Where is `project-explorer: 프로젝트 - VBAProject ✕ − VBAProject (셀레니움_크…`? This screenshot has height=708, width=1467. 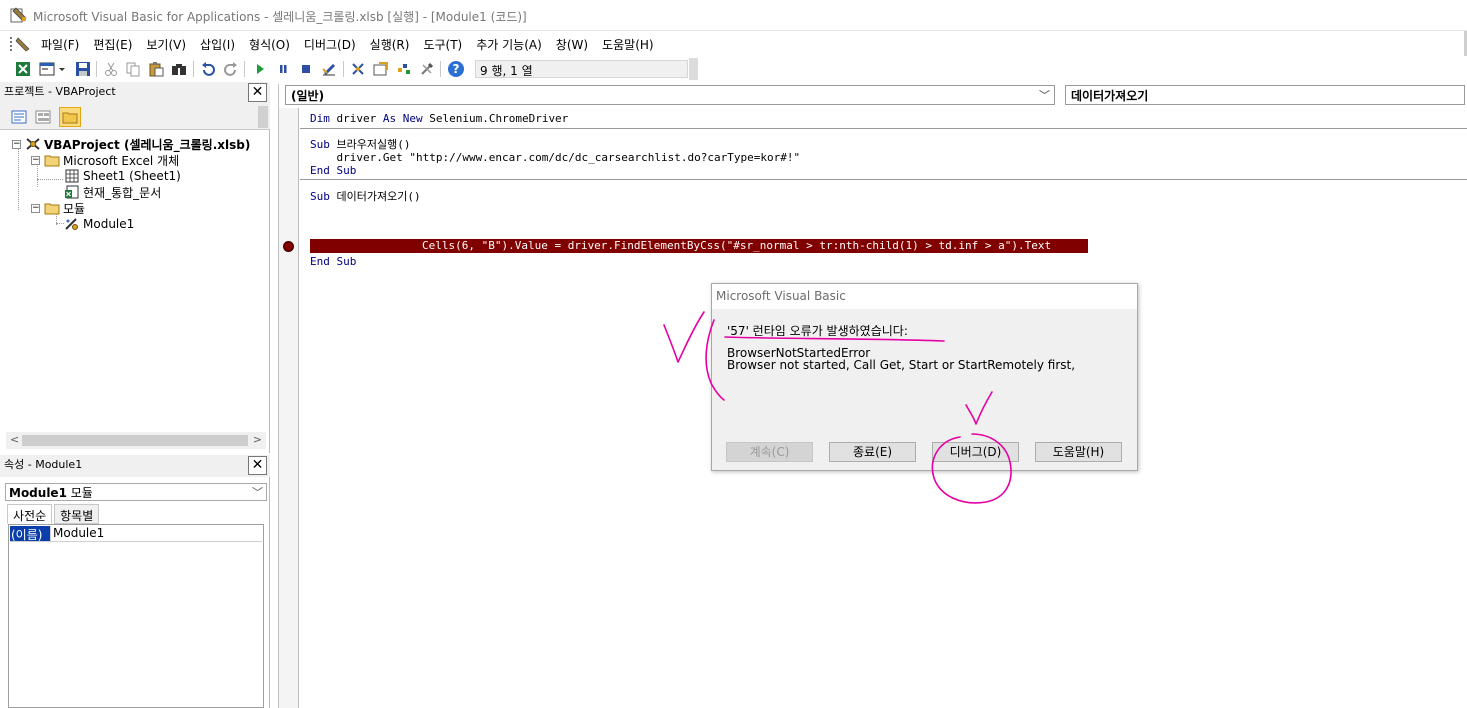
project-explorer: 프로젝트 - VBAProject ✕ − VBAProject (셀레니움_크… is located at coordinates (135, 267).